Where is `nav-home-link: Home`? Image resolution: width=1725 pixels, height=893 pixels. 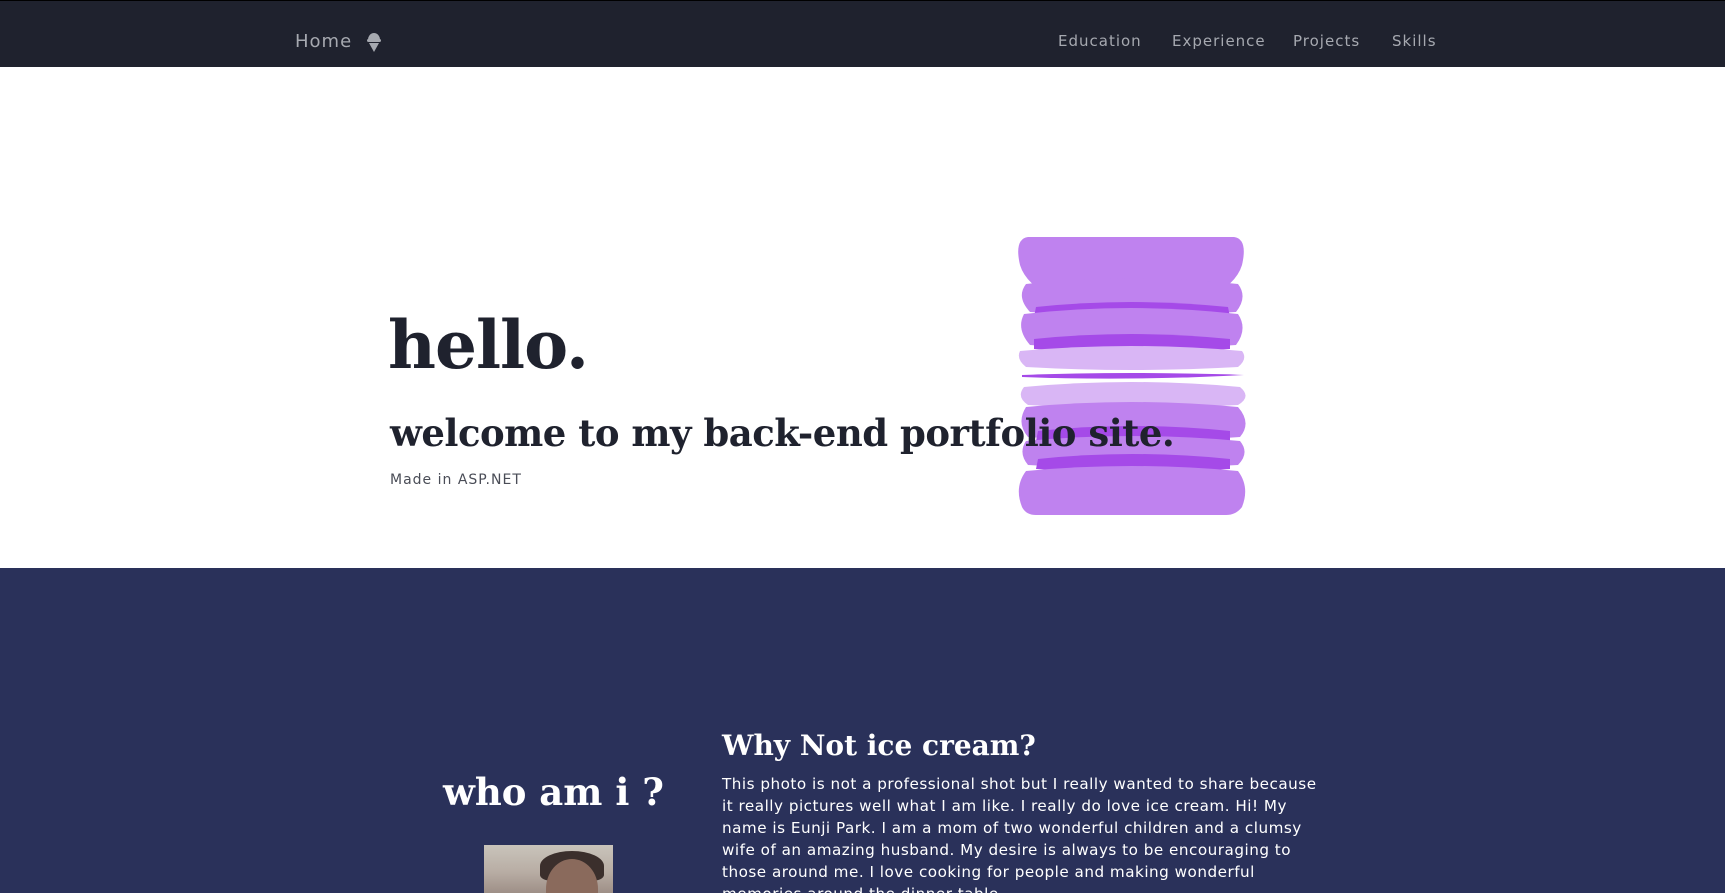
nav-home-link: Home is located at coordinates (323, 41).